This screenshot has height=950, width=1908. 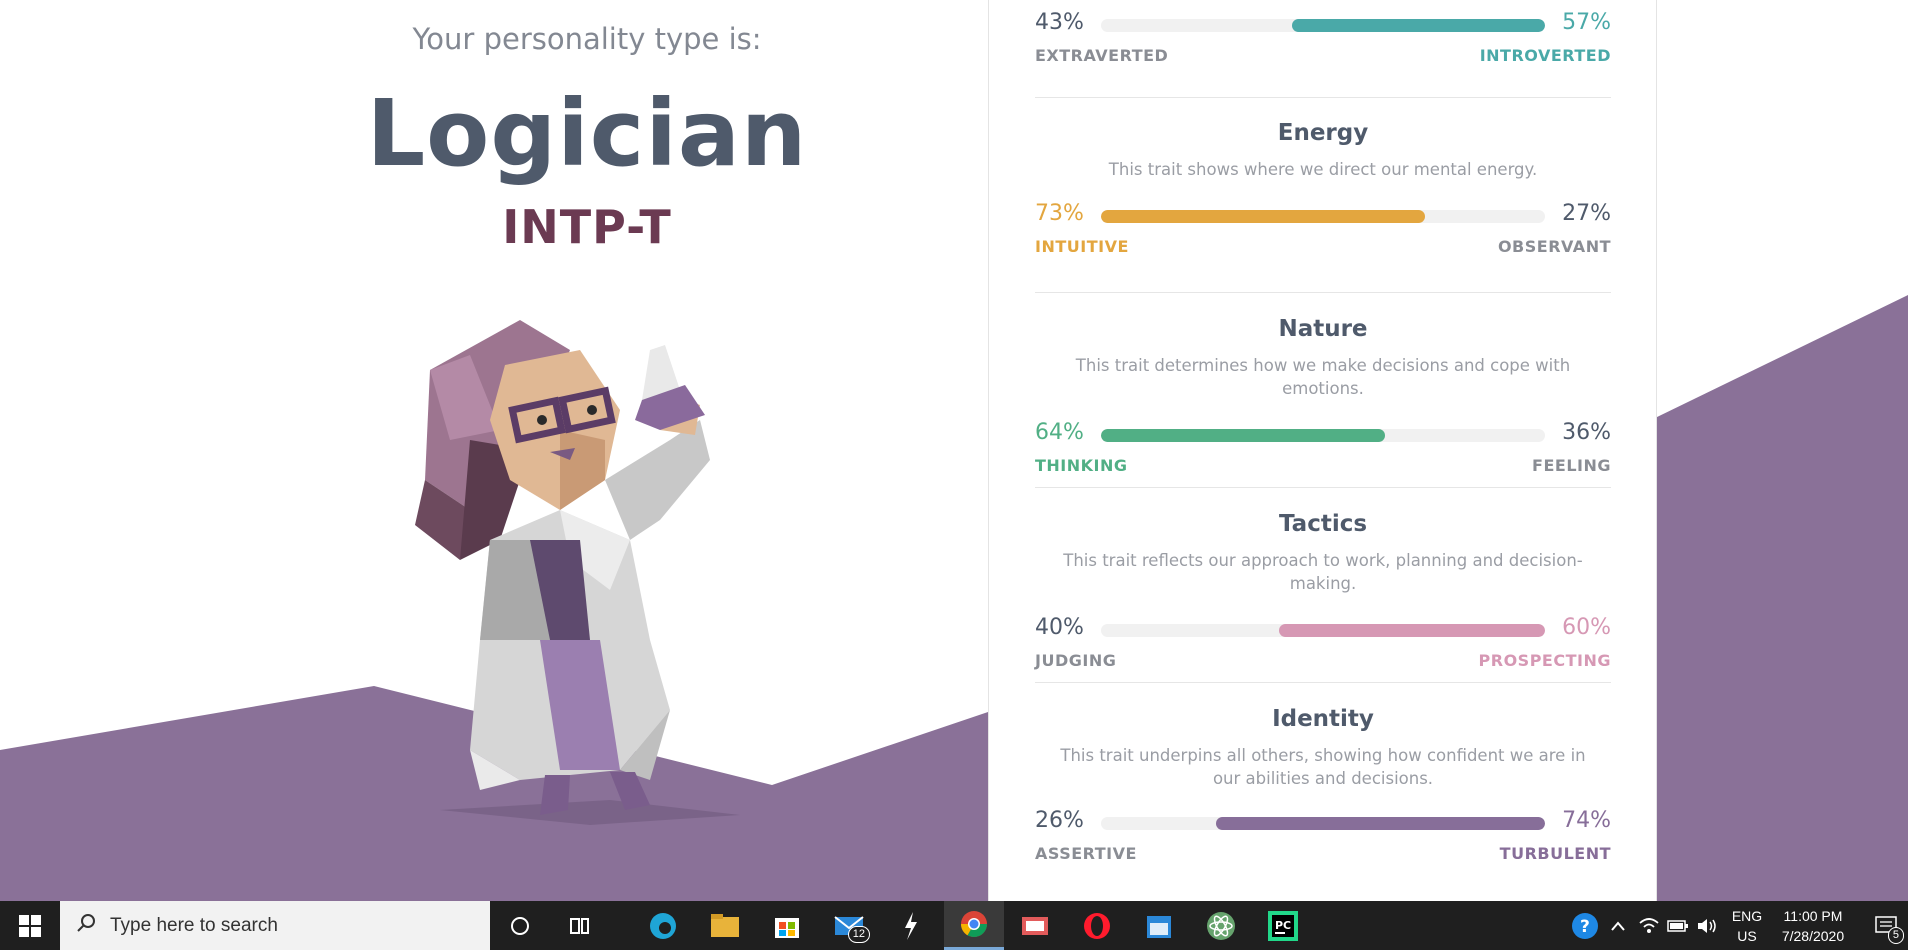 I want to click on trait-left-percent: 40%, so click(x=1059, y=627).